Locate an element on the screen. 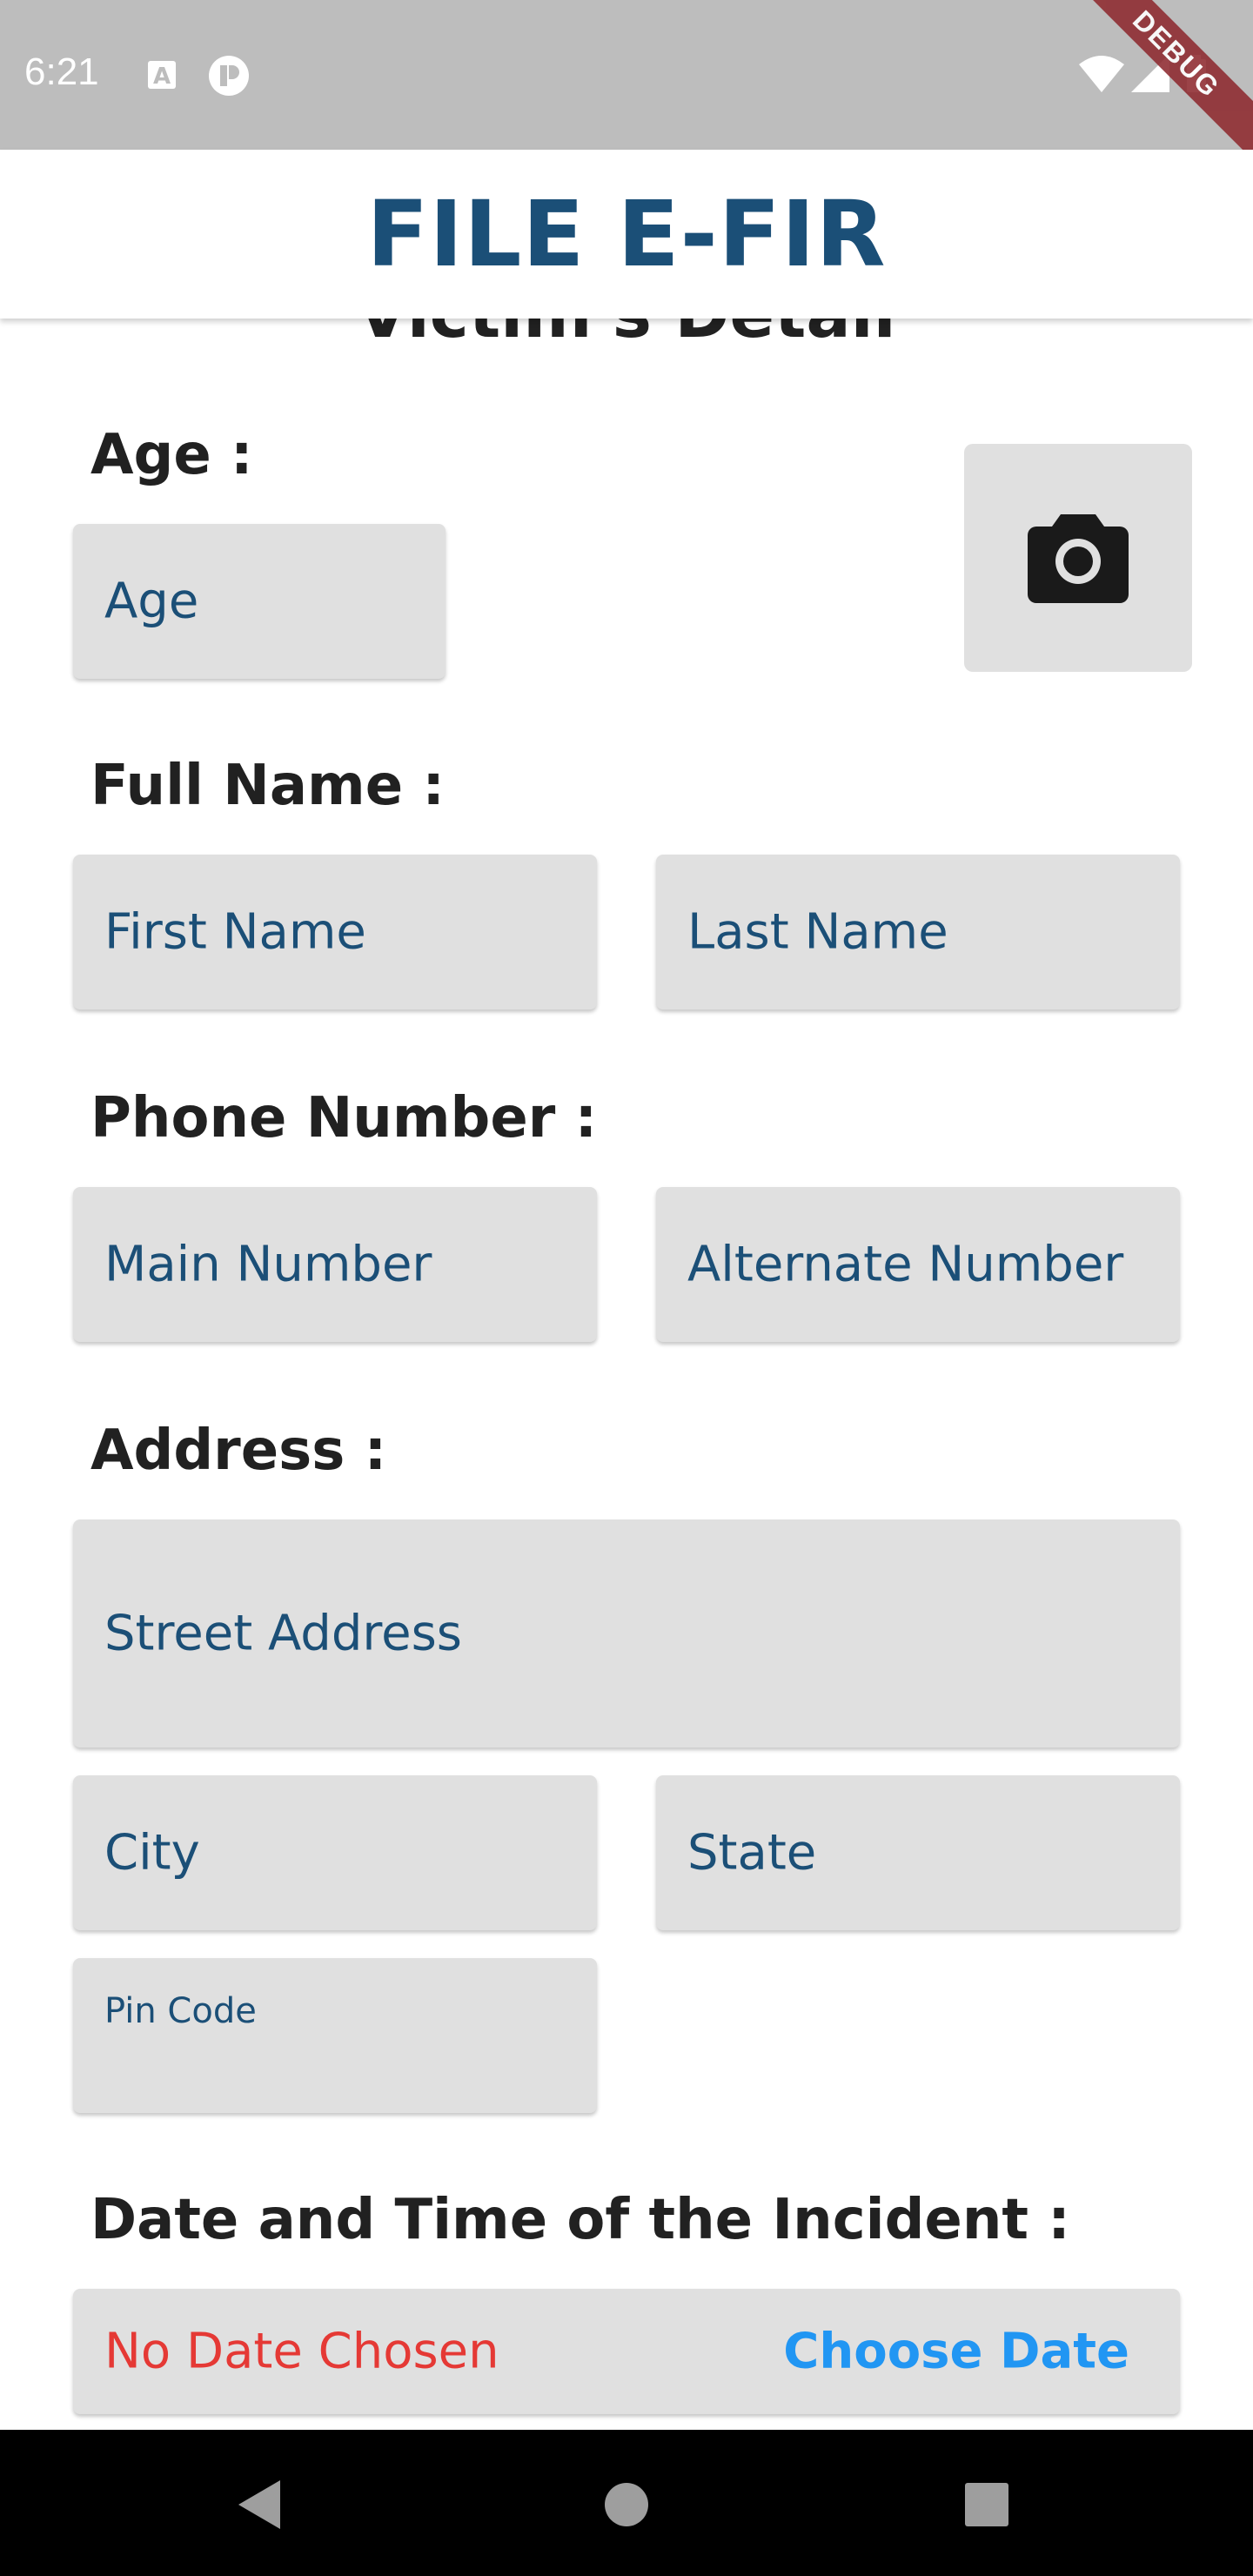 Image resolution: width=1253 pixels, height=2576 pixels. status-time: 6:21 is located at coordinates (61, 71).